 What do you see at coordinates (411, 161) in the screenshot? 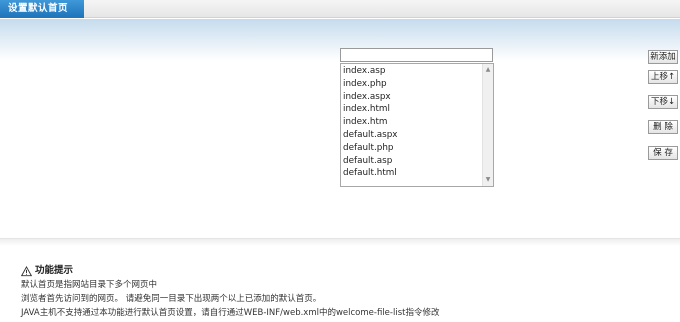
I see `list-item: default.asp` at bounding box center [411, 161].